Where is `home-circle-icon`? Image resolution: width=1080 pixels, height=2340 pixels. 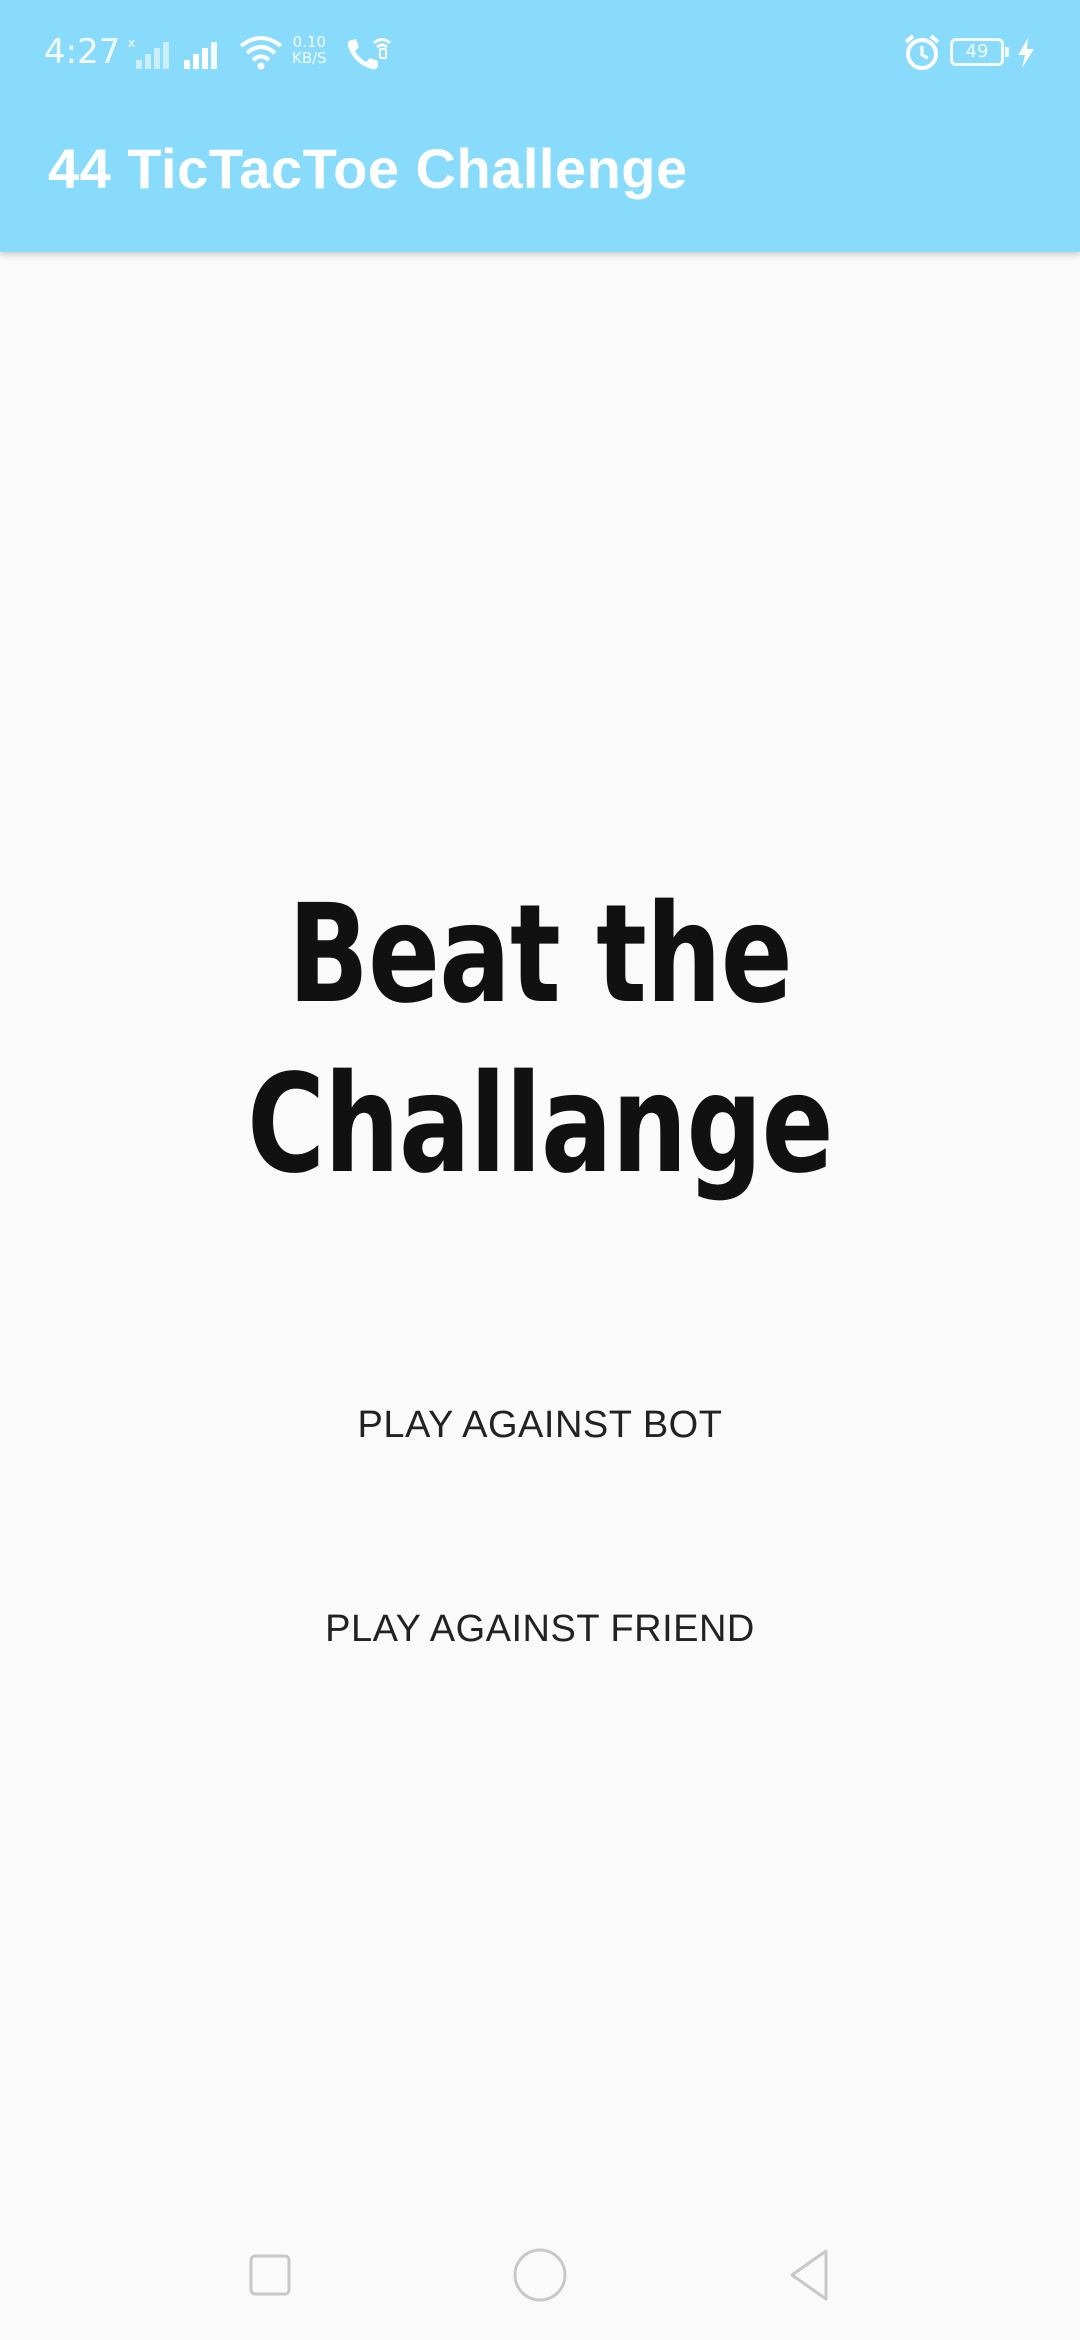 home-circle-icon is located at coordinates (540, 2275).